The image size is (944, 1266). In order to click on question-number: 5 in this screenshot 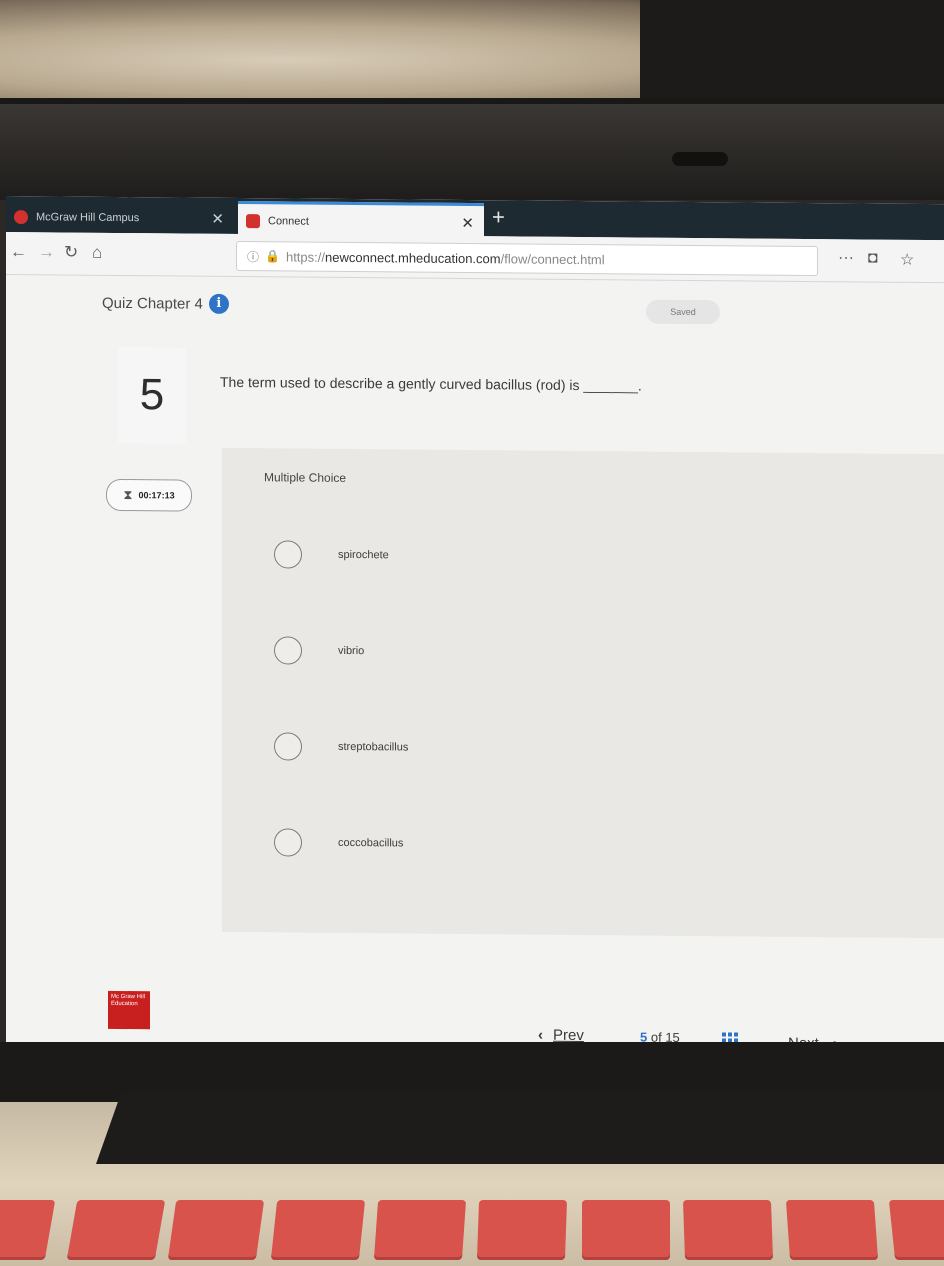, I will do `click(152, 395)`.